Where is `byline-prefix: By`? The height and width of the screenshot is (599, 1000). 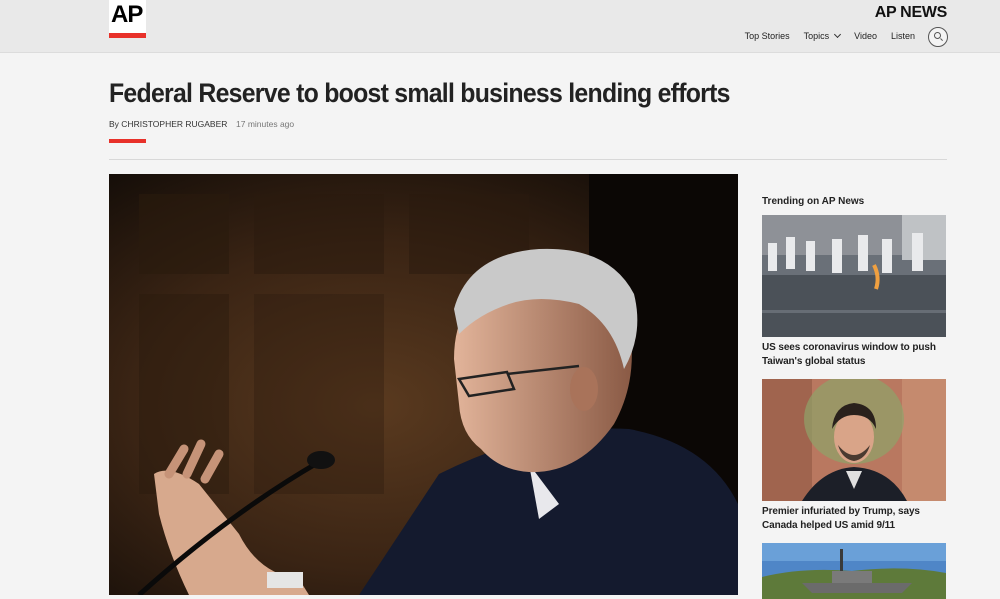
byline-prefix: By is located at coordinates (114, 124).